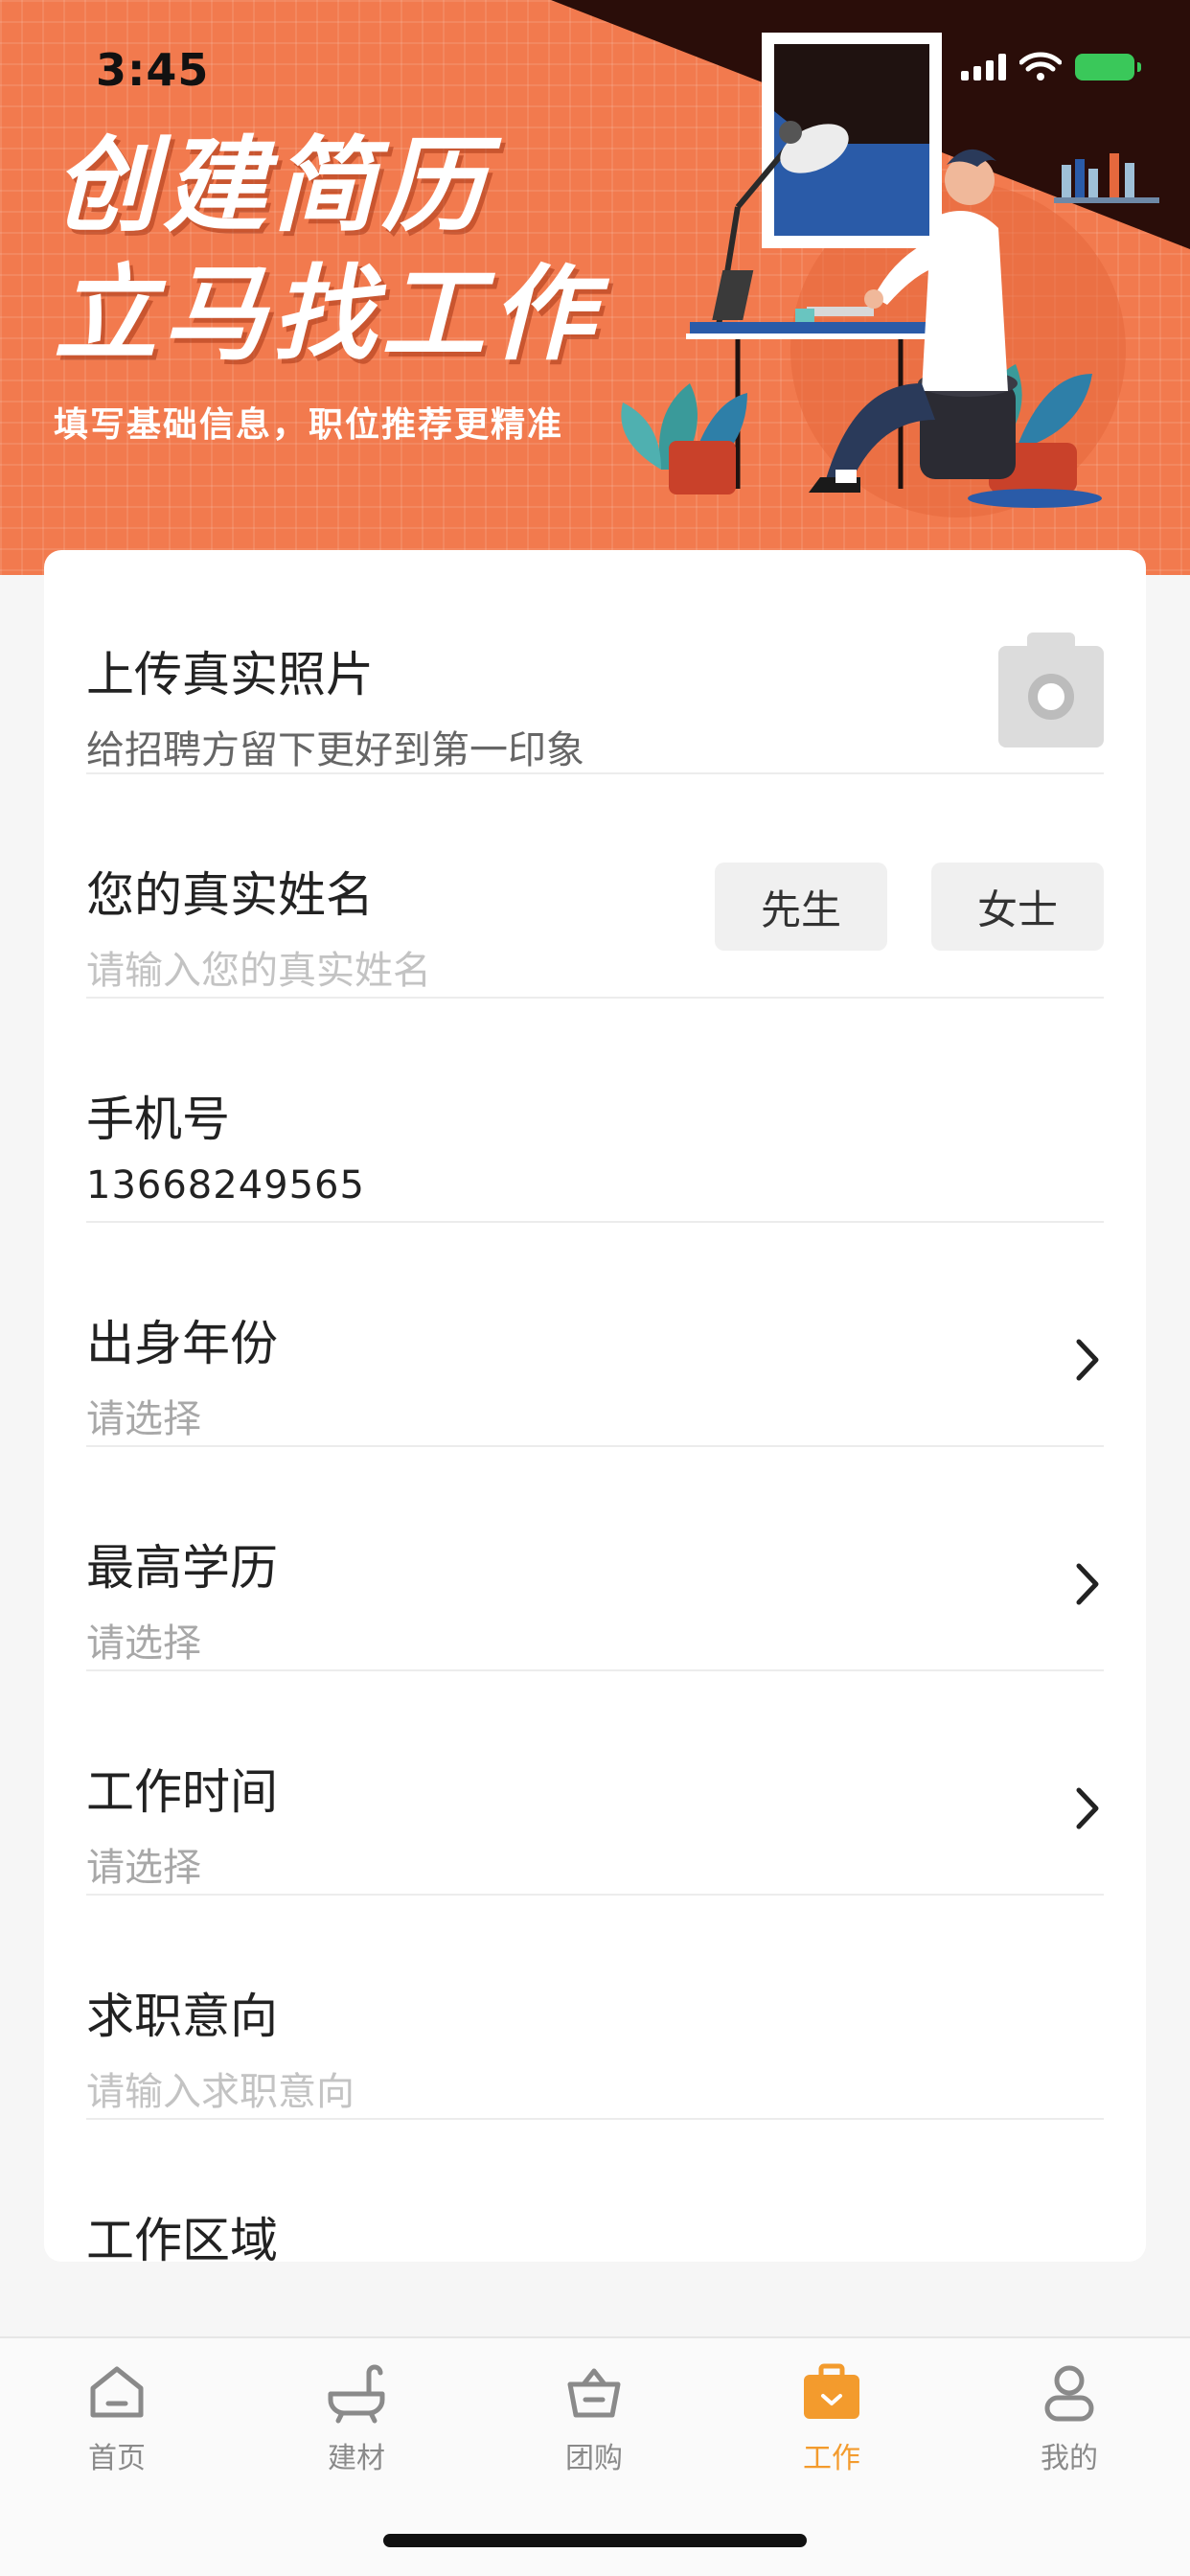 The image size is (1190, 2576). I want to click on phone-label: 手机号, so click(158, 1119).